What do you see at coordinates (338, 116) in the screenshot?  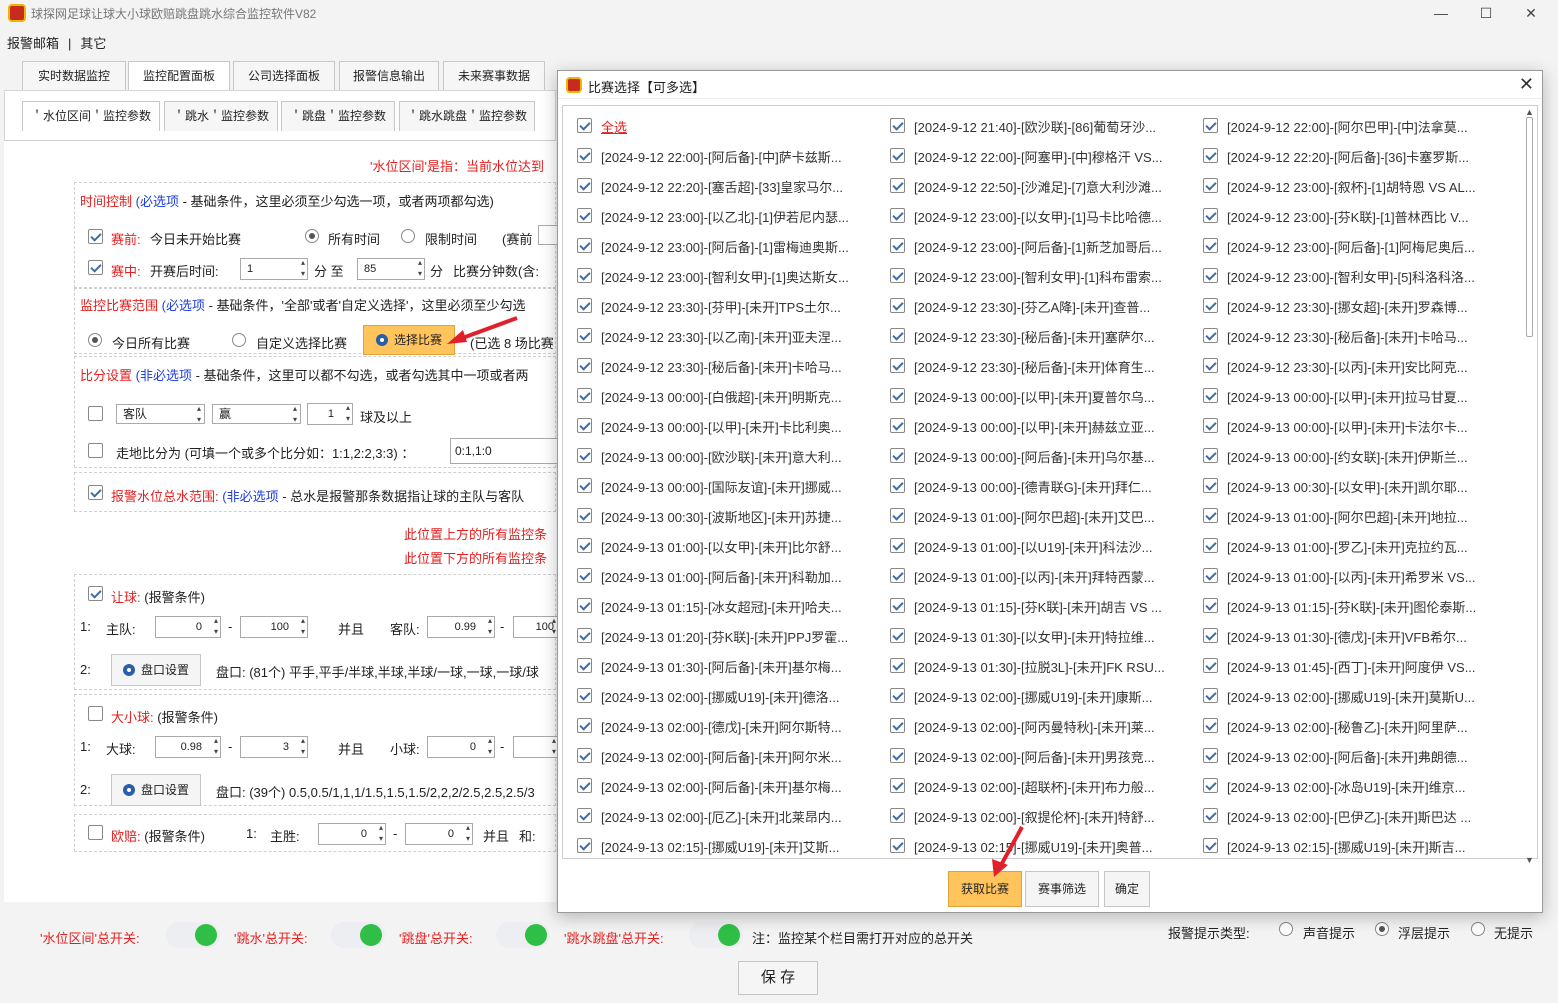 I see `subtab-jump: ＇跳盘＇监控参数` at bounding box center [338, 116].